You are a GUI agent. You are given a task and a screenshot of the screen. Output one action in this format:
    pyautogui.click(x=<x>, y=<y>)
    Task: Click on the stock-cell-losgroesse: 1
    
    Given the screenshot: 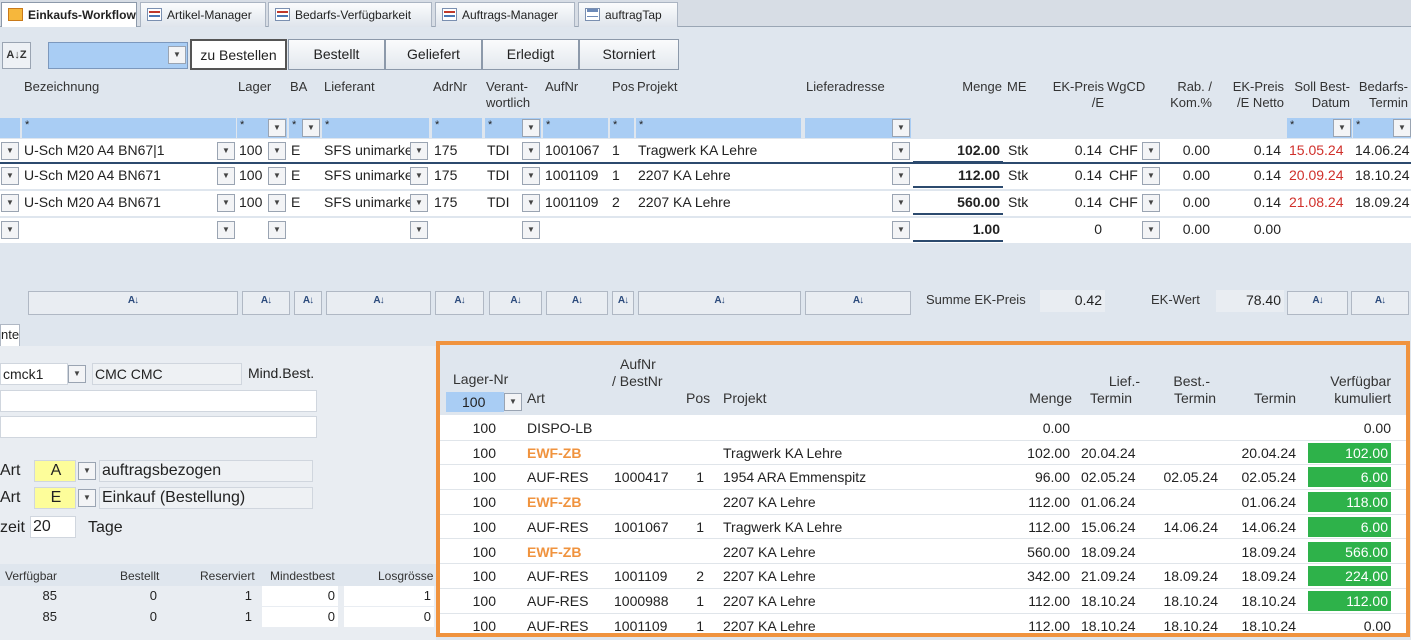 What is the action you would take?
    pyautogui.click(x=389, y=596)
    